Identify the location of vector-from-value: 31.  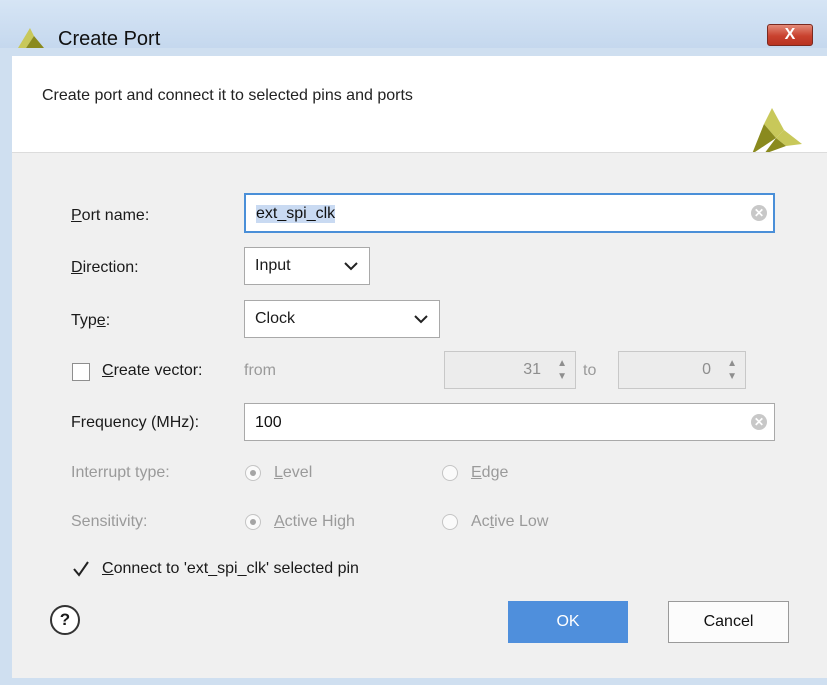
(532, 369).